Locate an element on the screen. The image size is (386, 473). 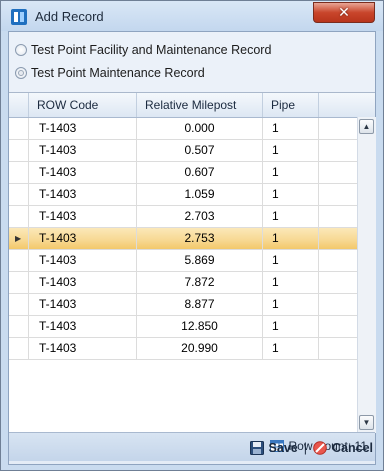
table-row: T-1403 20.990 1 is located at coordinates (183, 349).